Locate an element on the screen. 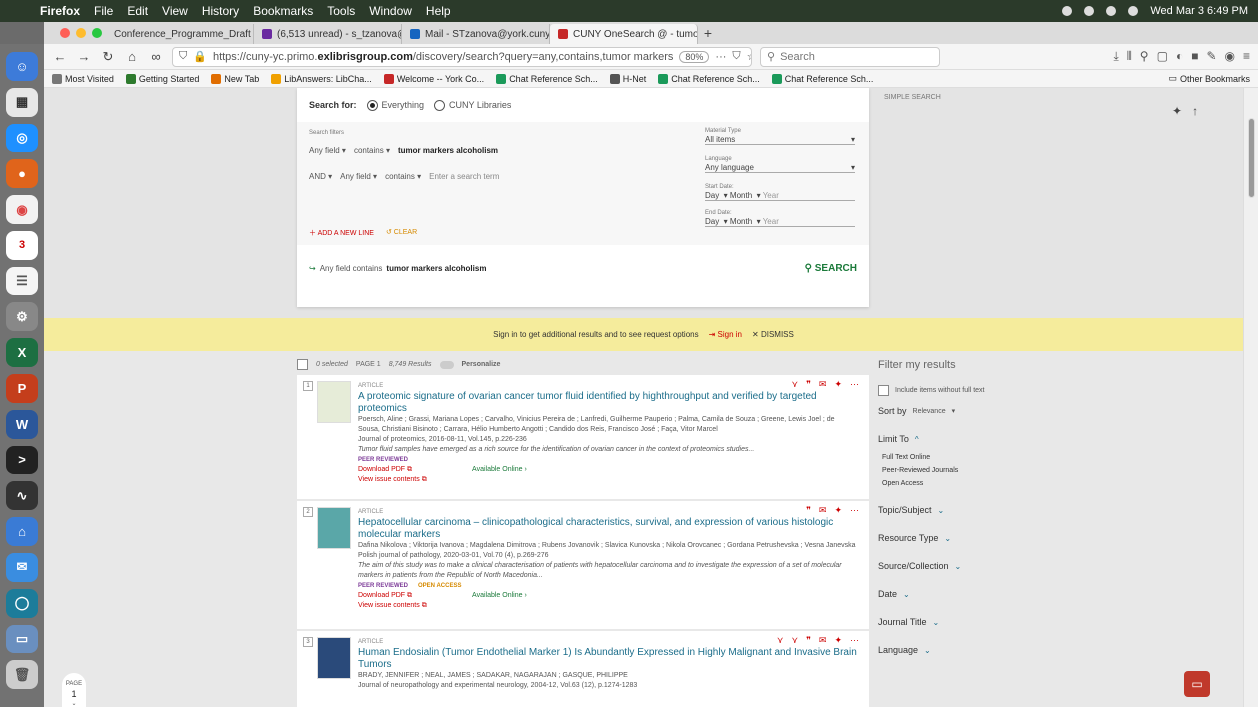 The height and width of the screenshot is (707, 1258). wifi-icon is located at coordinates (1067, 11).